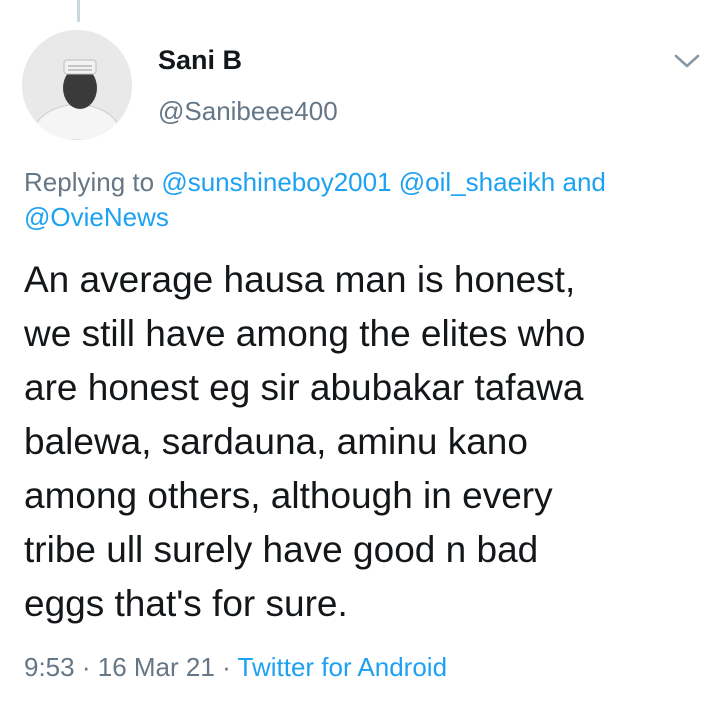  Describe the element at coordinates (300, 279) in the screenshot. I see `tweet-line: An average hausa man is honest,` at that location.